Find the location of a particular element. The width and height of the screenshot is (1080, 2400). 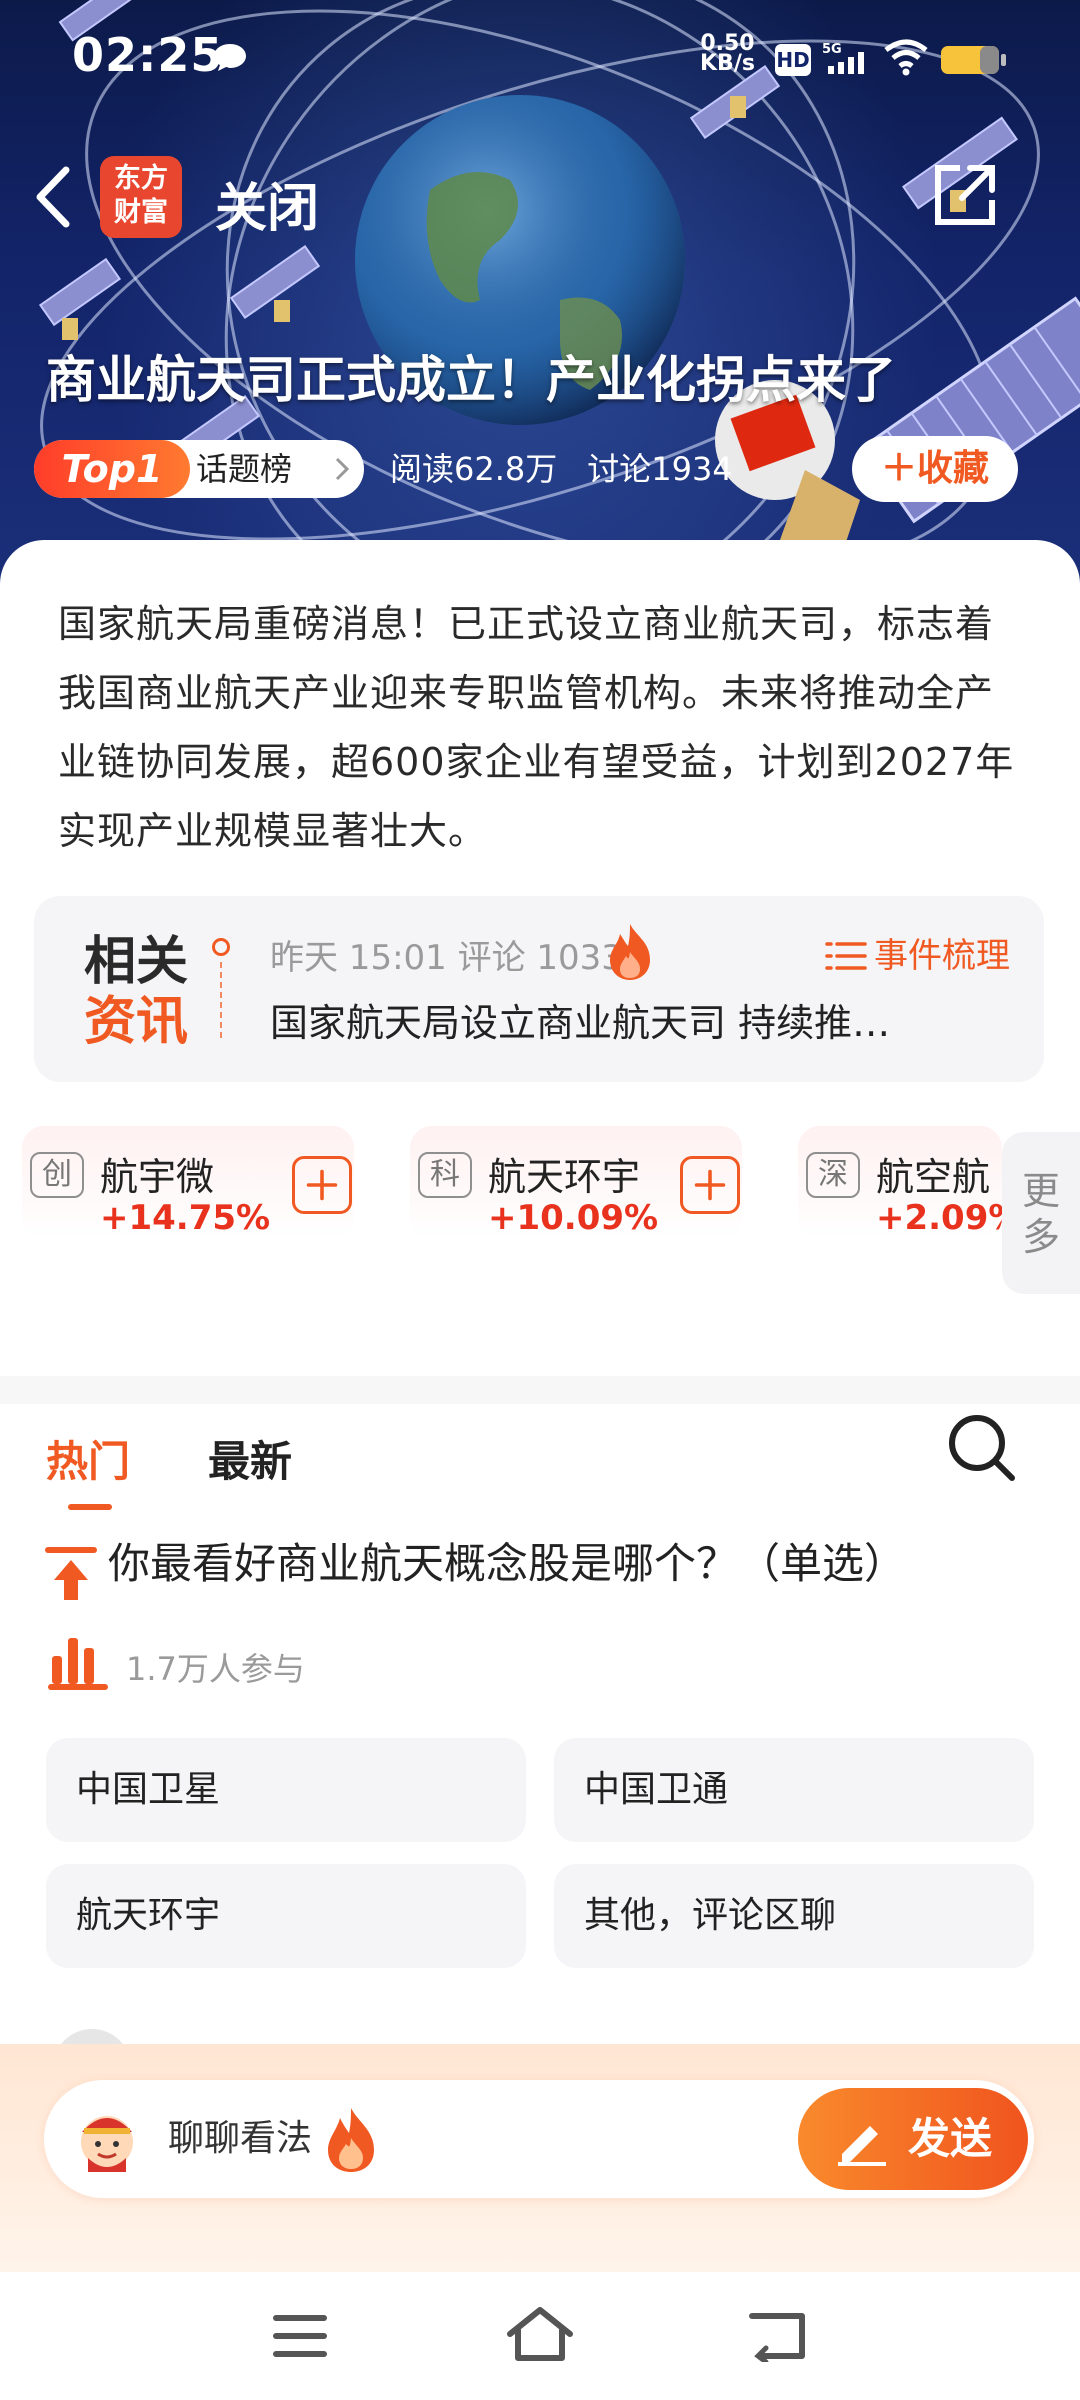

fire-icon is located at coordinates (351, 2140).